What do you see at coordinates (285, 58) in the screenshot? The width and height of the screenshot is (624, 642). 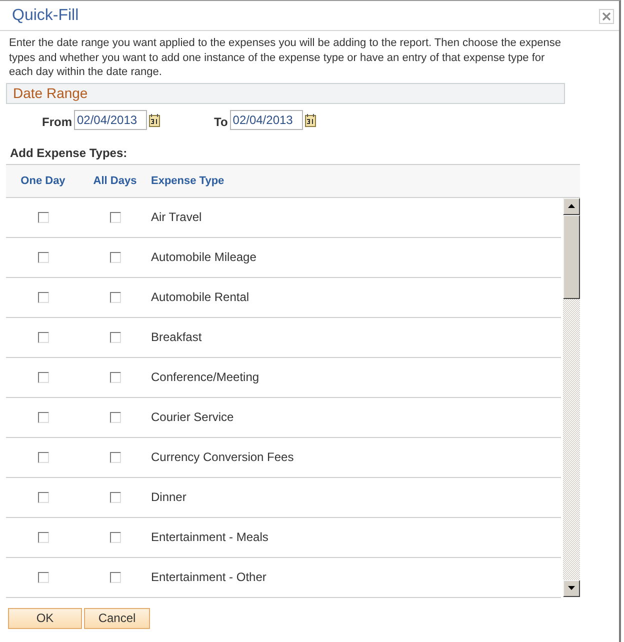 I see `instructions-text: Enter the date range you want applied to the expenses you will be adding to the report. Then choose the expense types and whether you want to add one instance of the expense type or have an entry of that expense type for each day within the date range.` at bounding box center [285, 58].